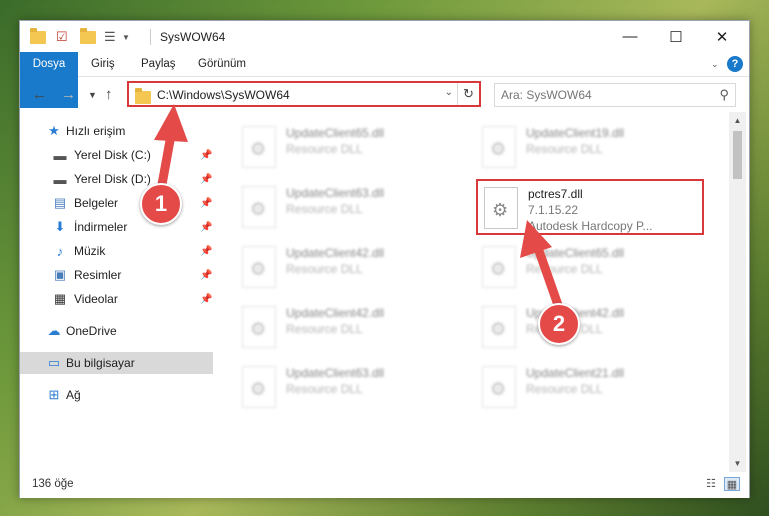  I want to click on close-button: ✕, so click(722, 36).